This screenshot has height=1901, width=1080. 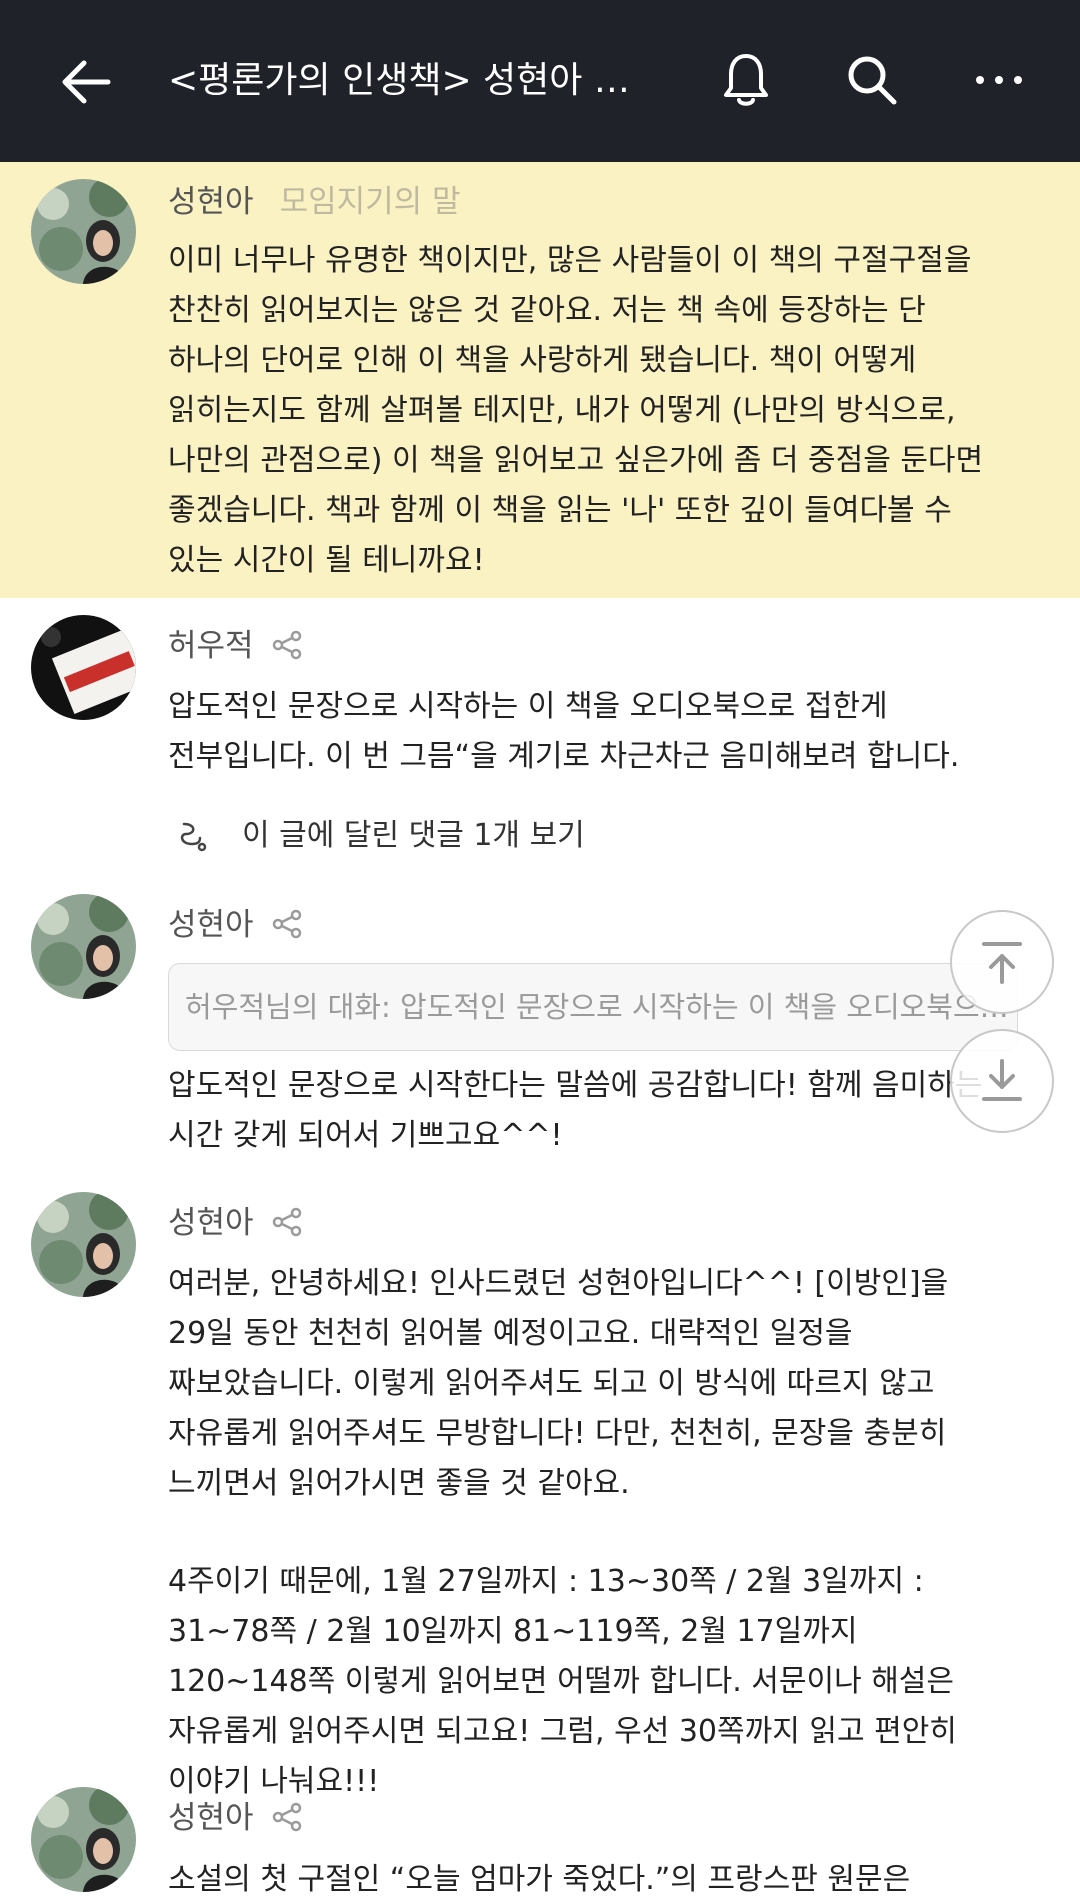 What do you see at coordinates (413, 836) in the screenshot?
I see `view-replies-label: 이 글에 달린 댓글 1개 보기` at bounding box center [413, 836].